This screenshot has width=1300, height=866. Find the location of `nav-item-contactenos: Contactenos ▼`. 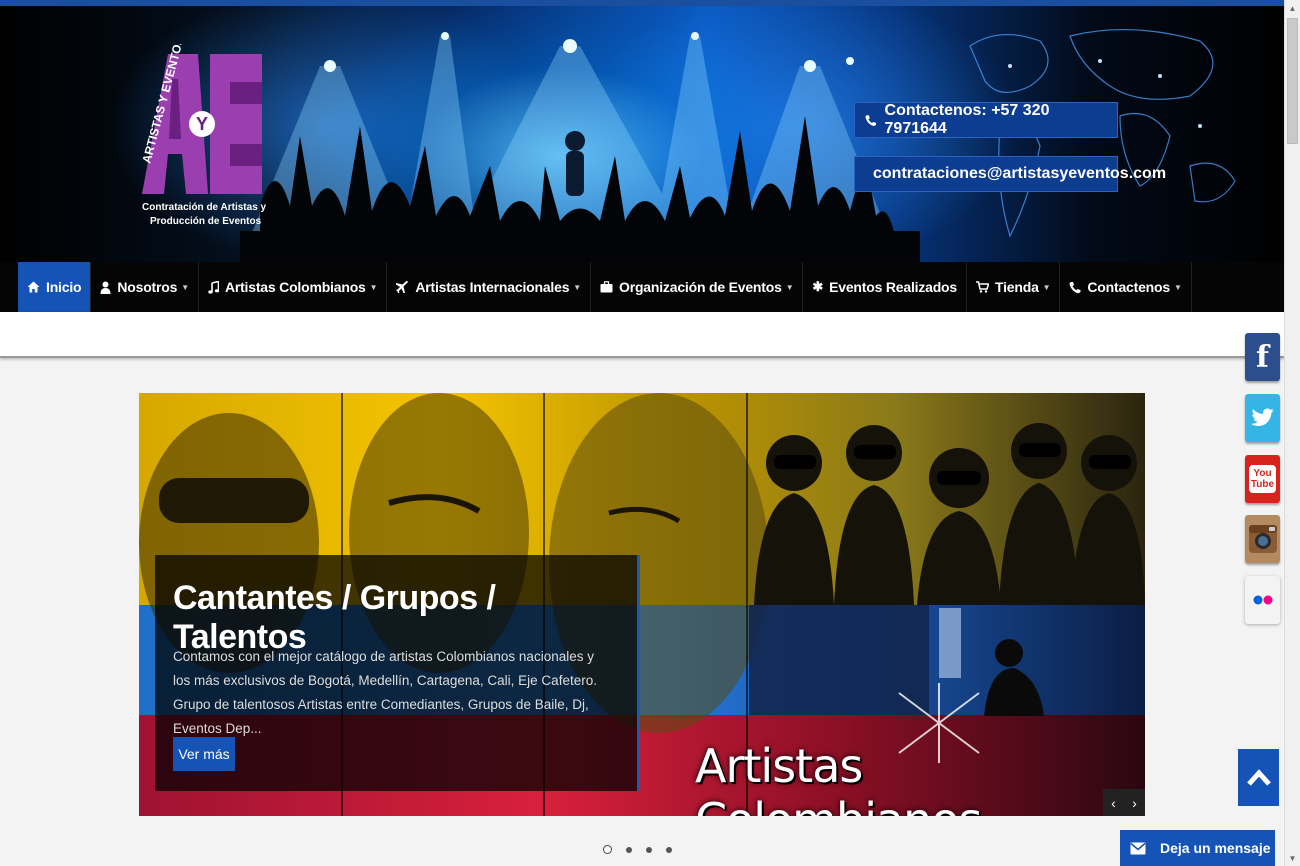

nav-item-contactenos: Contactenos ▼ is located at coordinates (1126, 287).